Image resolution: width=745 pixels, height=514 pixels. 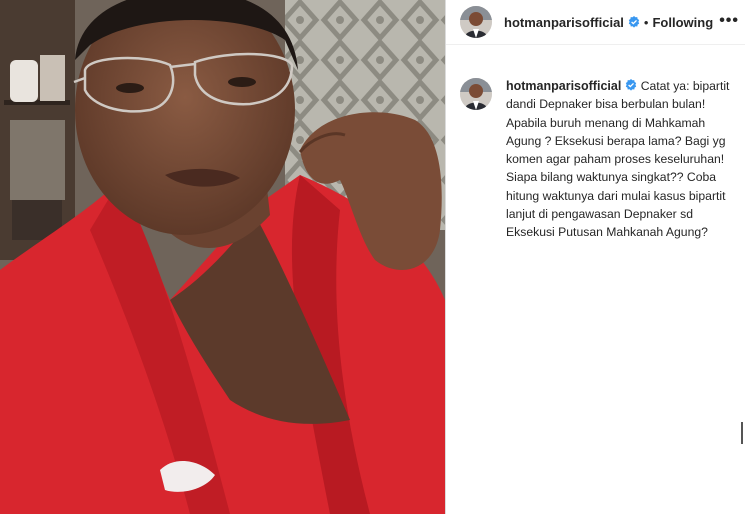 I want to click on caption-avatar, so click(x=476, y=94).